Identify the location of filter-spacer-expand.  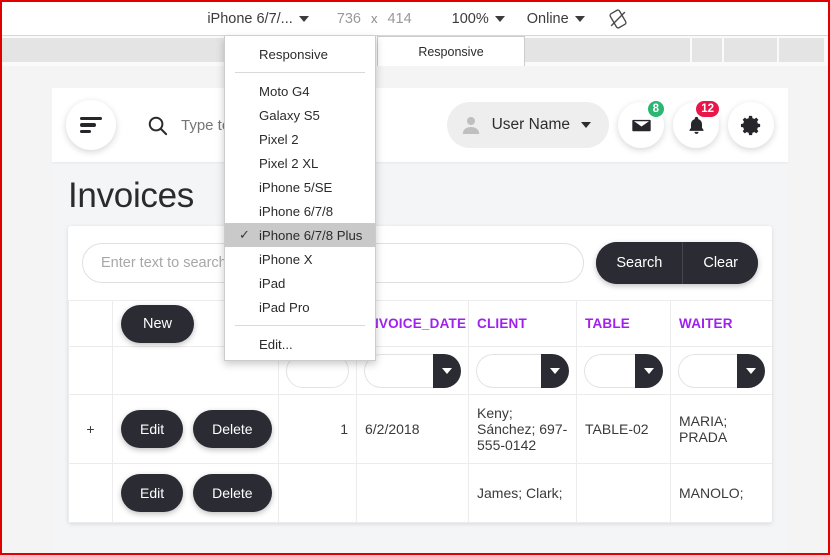
(90, 370).